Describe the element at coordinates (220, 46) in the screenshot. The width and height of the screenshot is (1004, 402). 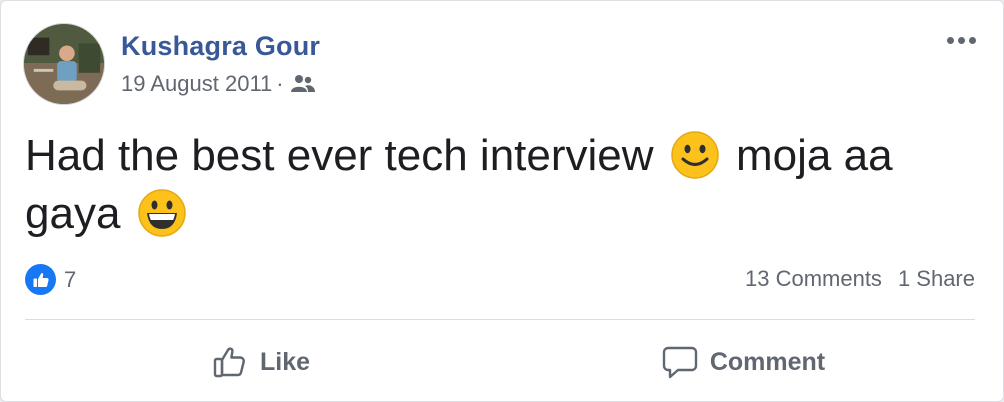
I see `author-name: Kushagra Gour` at that location.